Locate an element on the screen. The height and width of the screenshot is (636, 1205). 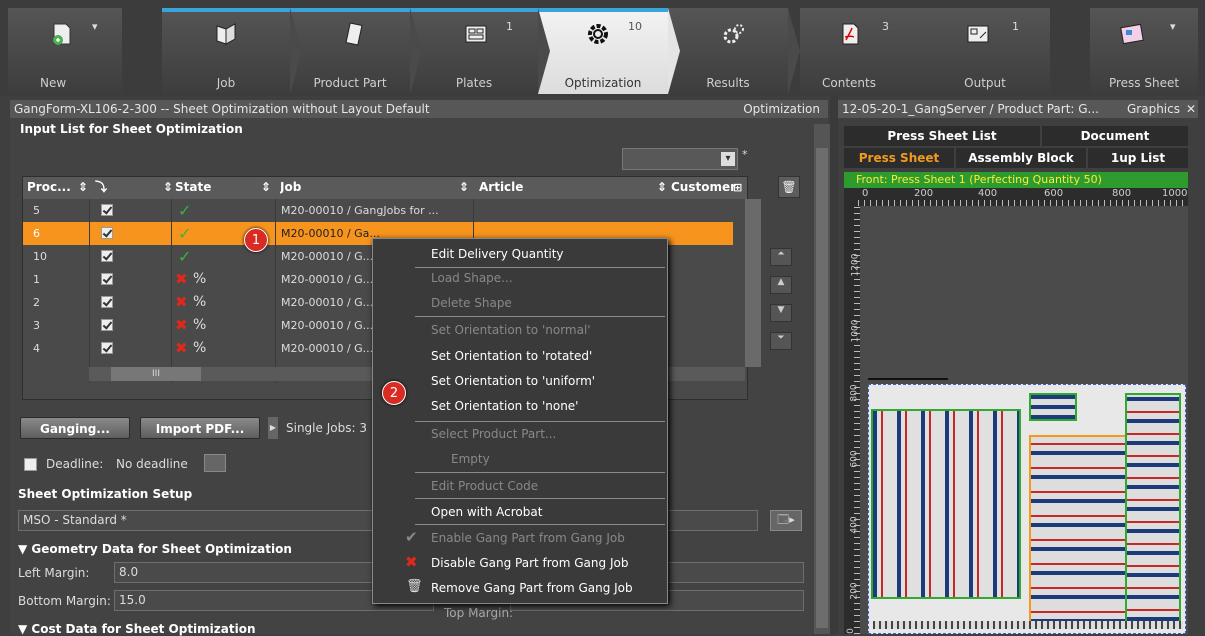
output-count: 1 is located at coordinates (1015, 26).